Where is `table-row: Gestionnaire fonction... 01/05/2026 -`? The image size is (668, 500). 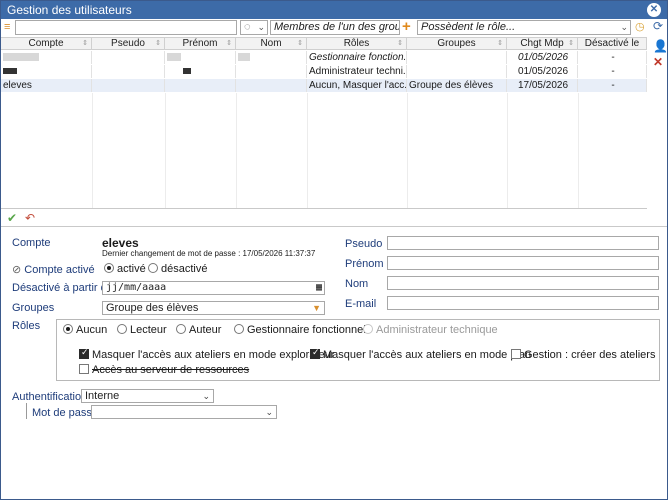 table-row: Gestionnaire fonction... 01/05/2026 - is located at coordinates (324, 57).